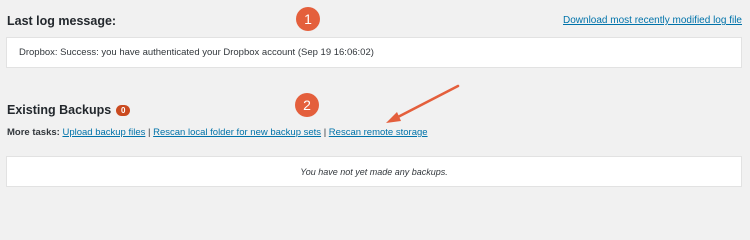  Describe the element at coordinates (62, 21) in the screenshot. I see `last-log-title: Last log message:` at that location.